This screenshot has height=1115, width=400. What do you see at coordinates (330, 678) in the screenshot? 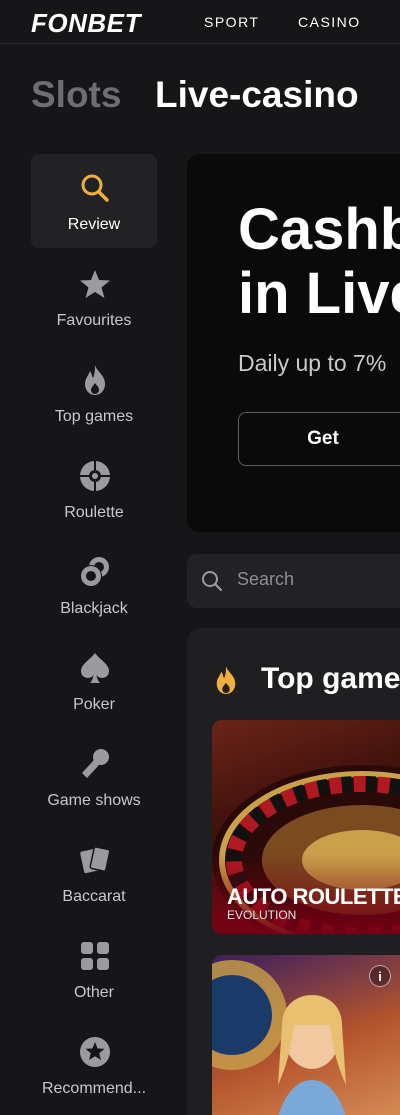
I see `section-title: Top games` at bounding box center [330, 678].